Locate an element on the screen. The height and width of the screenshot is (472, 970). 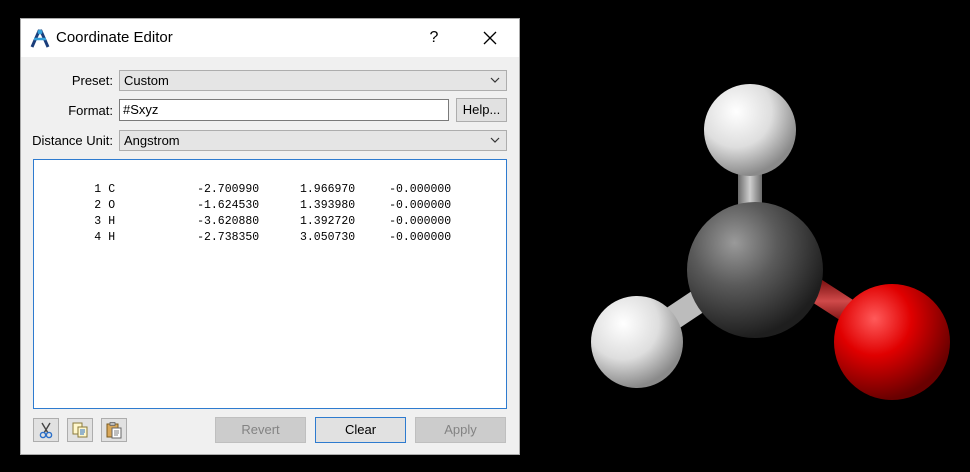
preset-label: Preset: is located at coordinates (92, 80).